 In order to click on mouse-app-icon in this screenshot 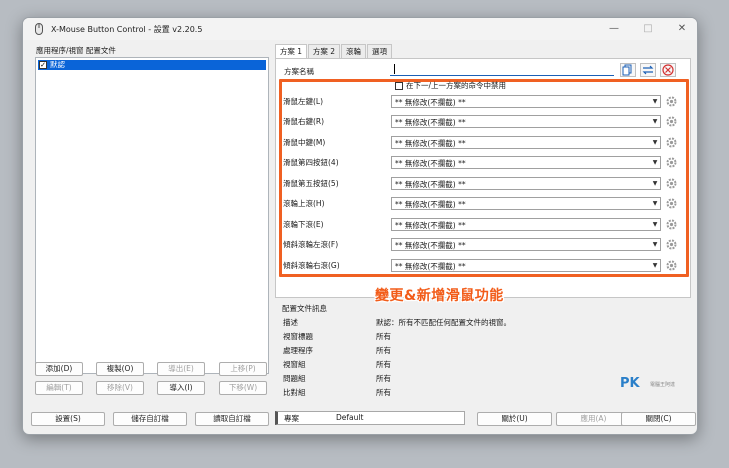, I will do `click(39, 29)`.